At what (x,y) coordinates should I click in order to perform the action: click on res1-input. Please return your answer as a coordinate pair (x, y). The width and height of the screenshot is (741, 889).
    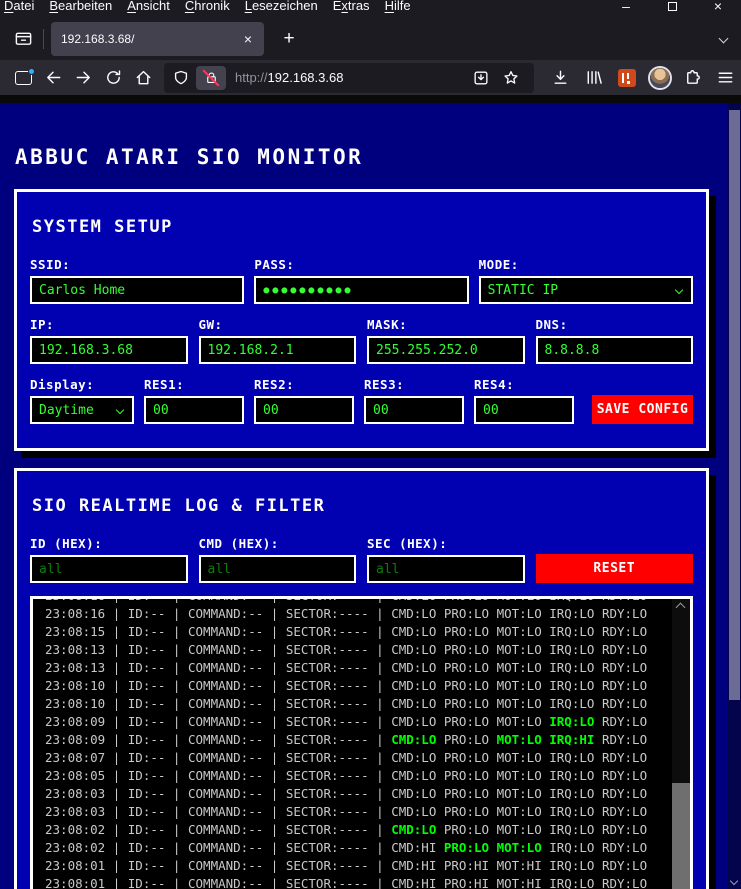
    Looking at the image, I should click on (194, 410).